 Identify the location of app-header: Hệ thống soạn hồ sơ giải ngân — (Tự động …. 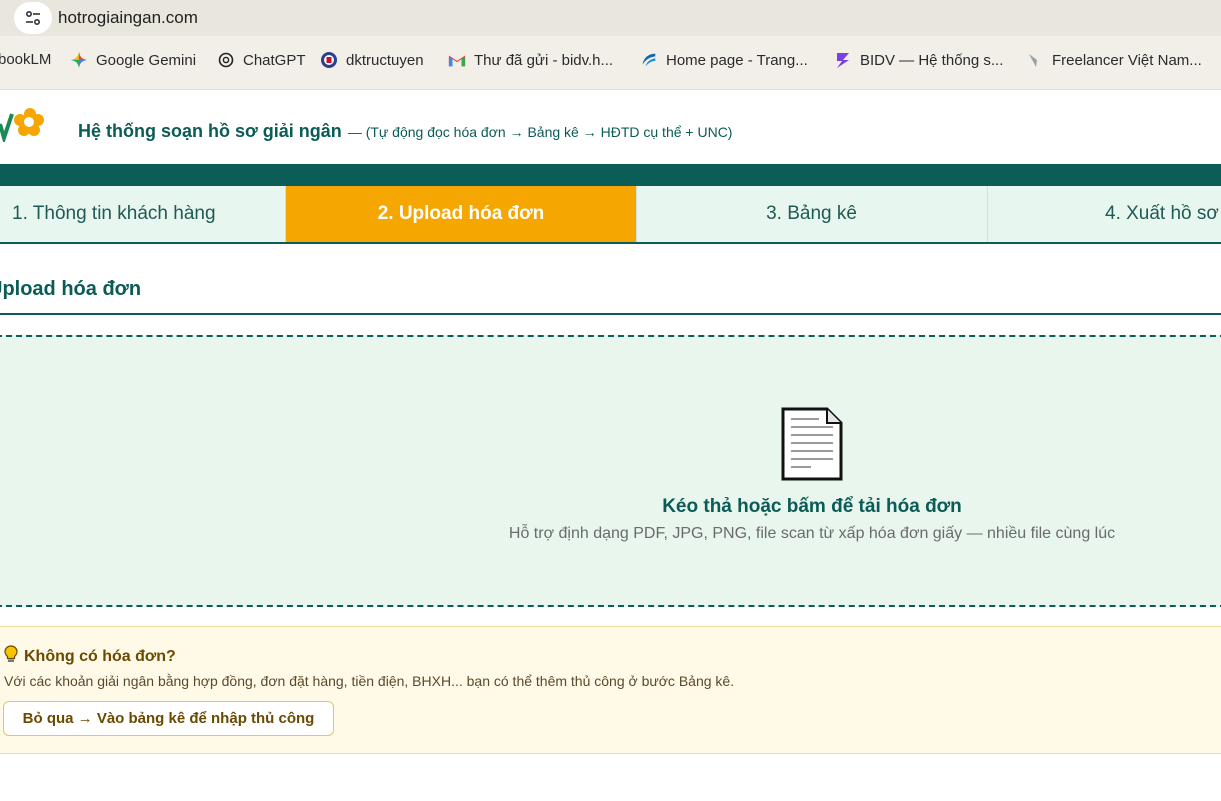
(610, 127).